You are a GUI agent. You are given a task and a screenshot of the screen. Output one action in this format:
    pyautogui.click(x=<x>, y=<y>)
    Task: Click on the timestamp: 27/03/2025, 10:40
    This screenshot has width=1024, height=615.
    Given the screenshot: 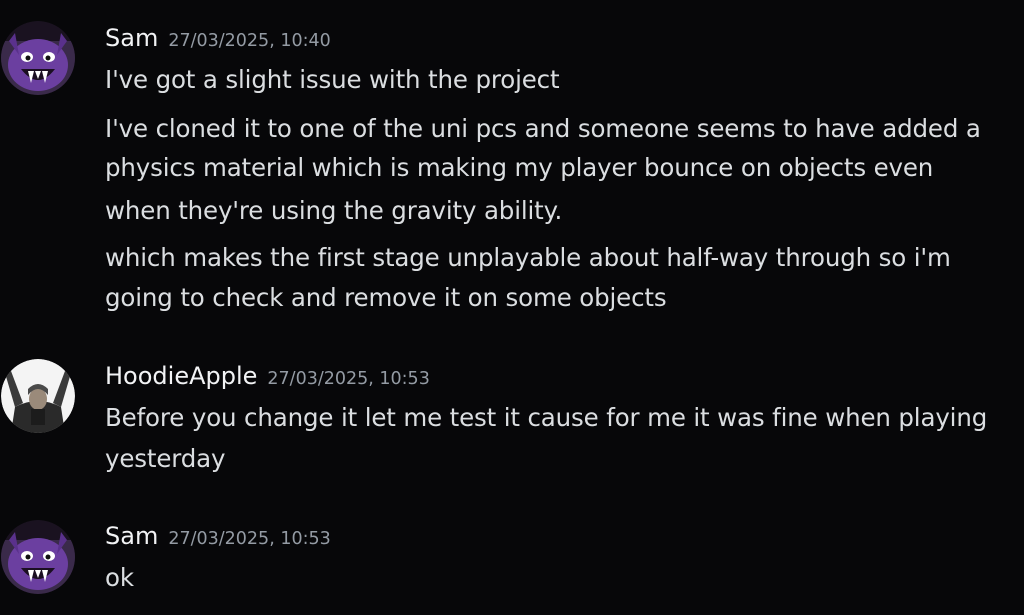 What is the action you would take?
    pyautogui.click(x=249, y=41)
    